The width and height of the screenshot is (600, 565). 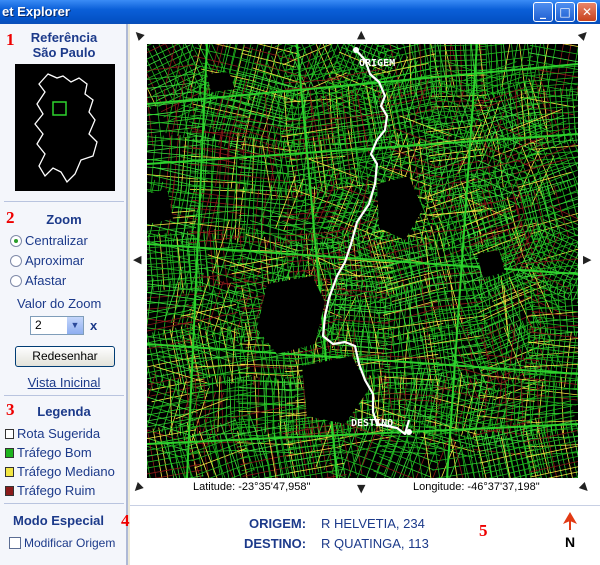 What do you see at coordinates (252, 487) in the screenshot?
I see `latitude-readout: Latitude: -23°35'47,958"` at bounding box center [252, 487].